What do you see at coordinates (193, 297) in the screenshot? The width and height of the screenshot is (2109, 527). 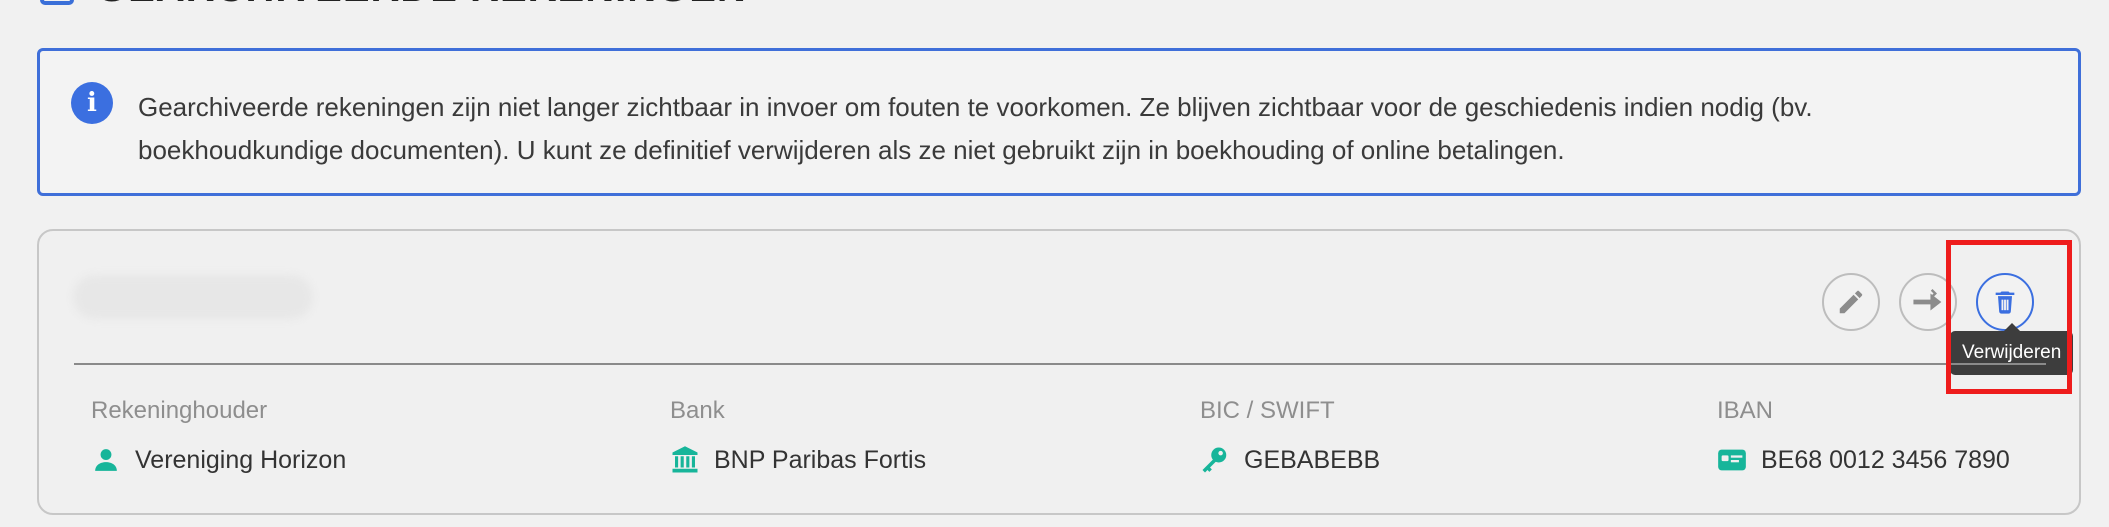 I see `account-name-blurred` at bounding box center [193, 297].